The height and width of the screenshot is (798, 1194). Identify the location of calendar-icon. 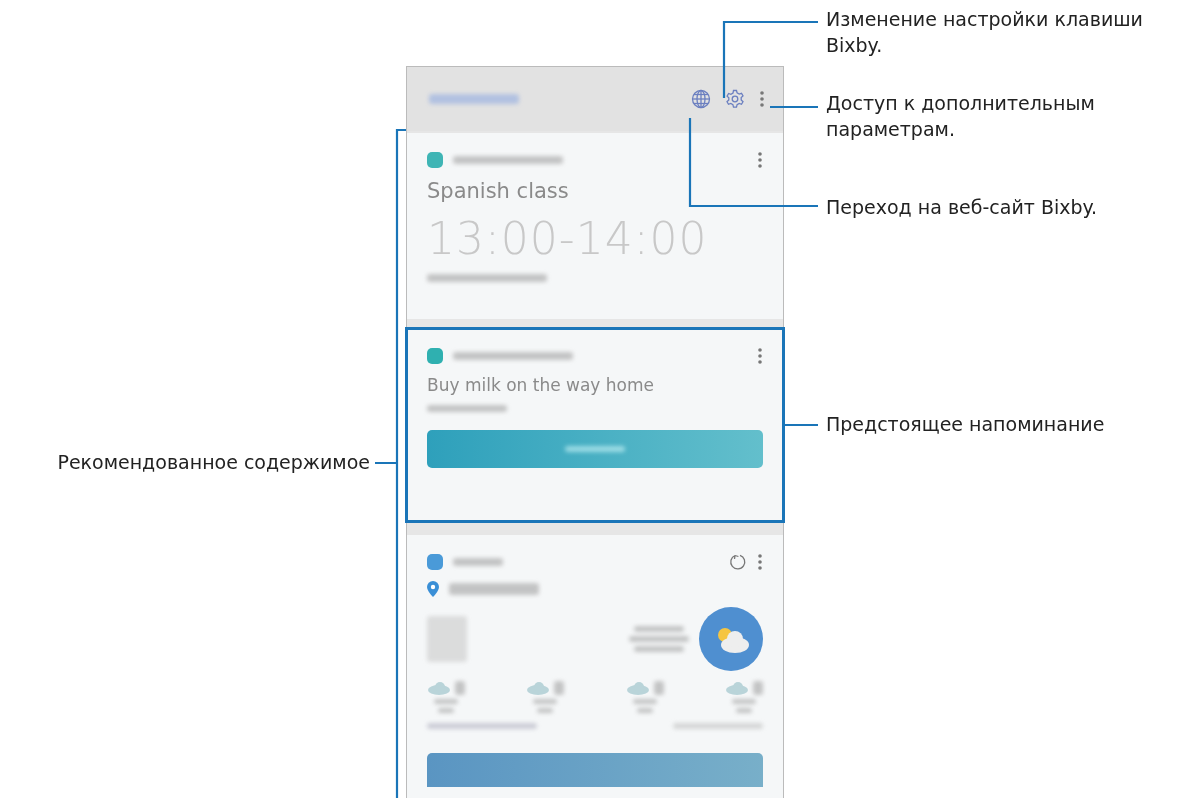
(435, 160).